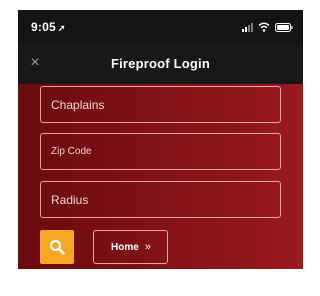 The image size is (320, 296). What do you see at coordinates (247, 27) in the screenshot?
I see `signal-icon` at bounding box center [247, 27].